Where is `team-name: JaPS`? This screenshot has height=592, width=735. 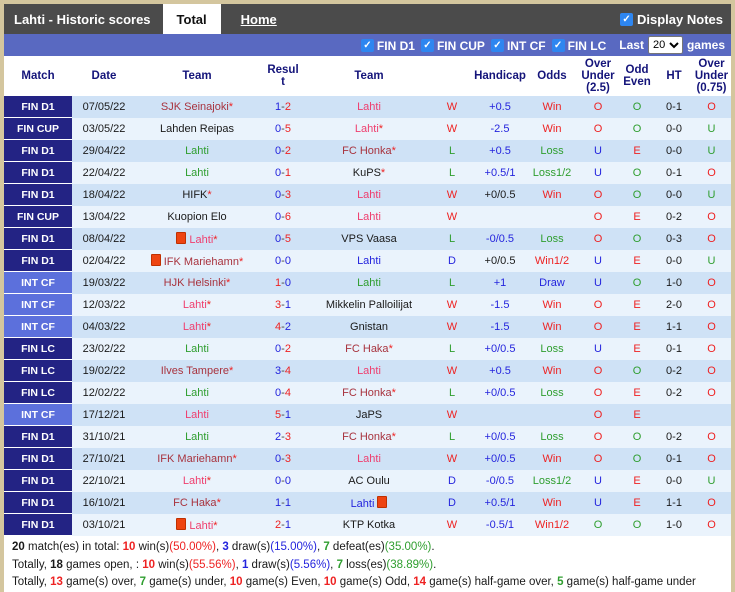
team-name: JaPS is located at coordinates (369, 414).